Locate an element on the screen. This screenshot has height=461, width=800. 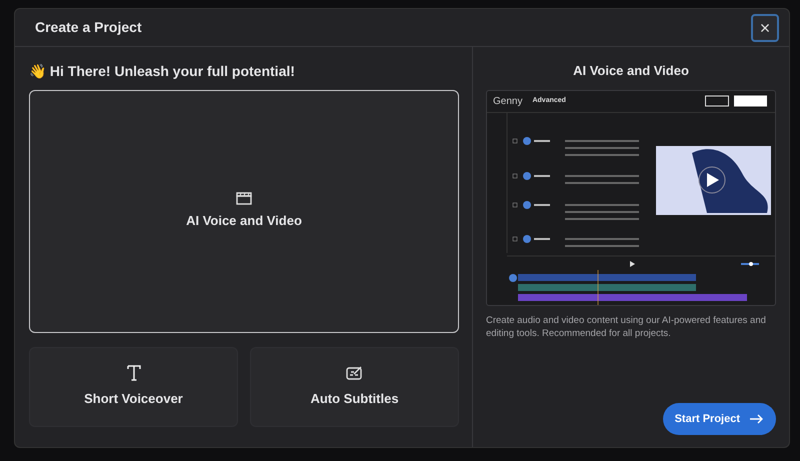
preview-title: AI Voice and Video is located at coordinates (631, 71).